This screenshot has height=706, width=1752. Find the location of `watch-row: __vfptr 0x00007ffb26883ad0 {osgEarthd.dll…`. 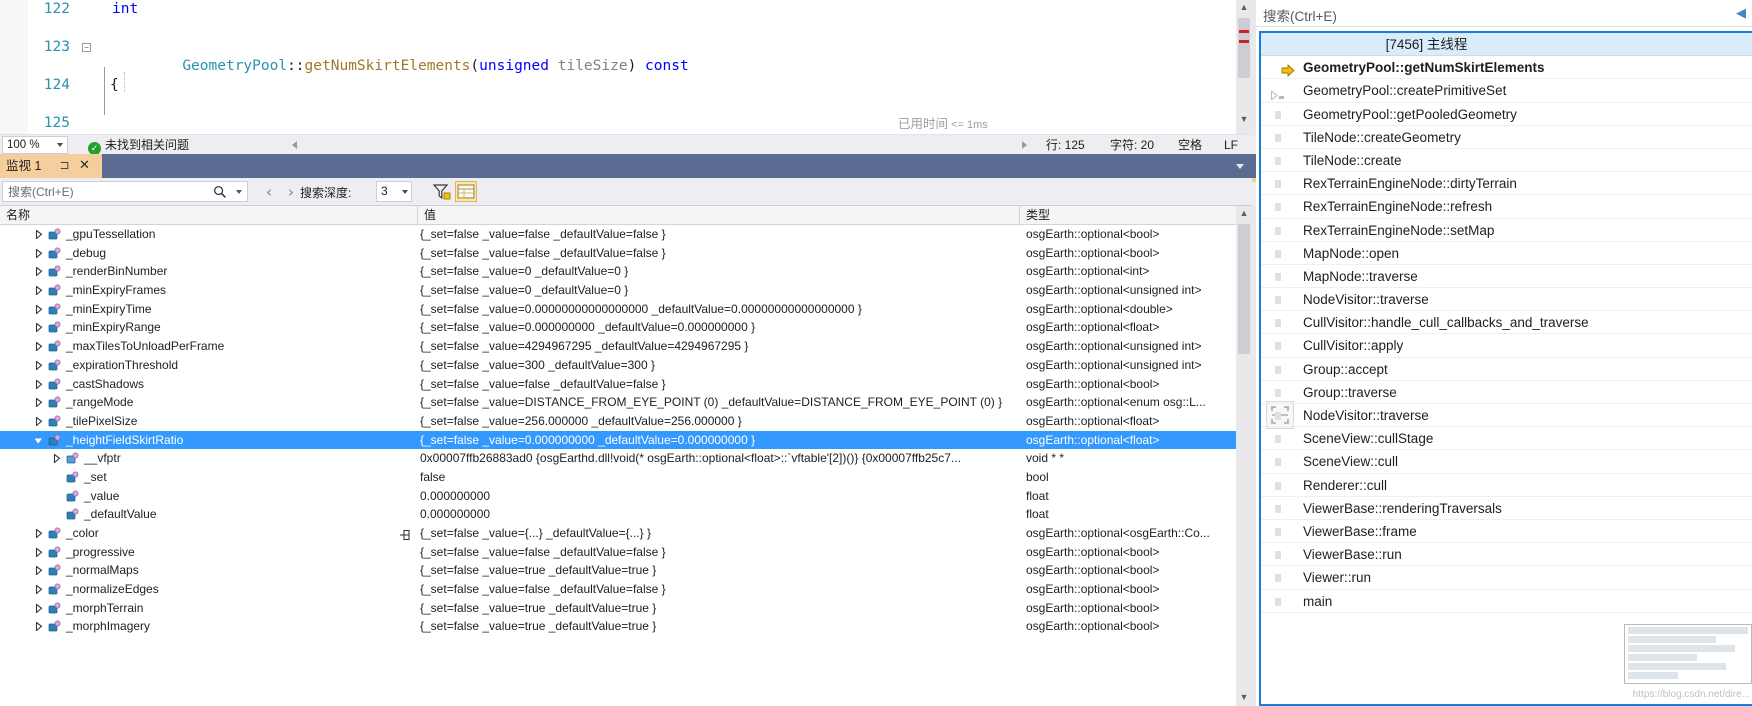

watch-row: __vfptr 0x00007ffb26883ad0 {osgEarthd.dll… is located at coordinates (618, 458).